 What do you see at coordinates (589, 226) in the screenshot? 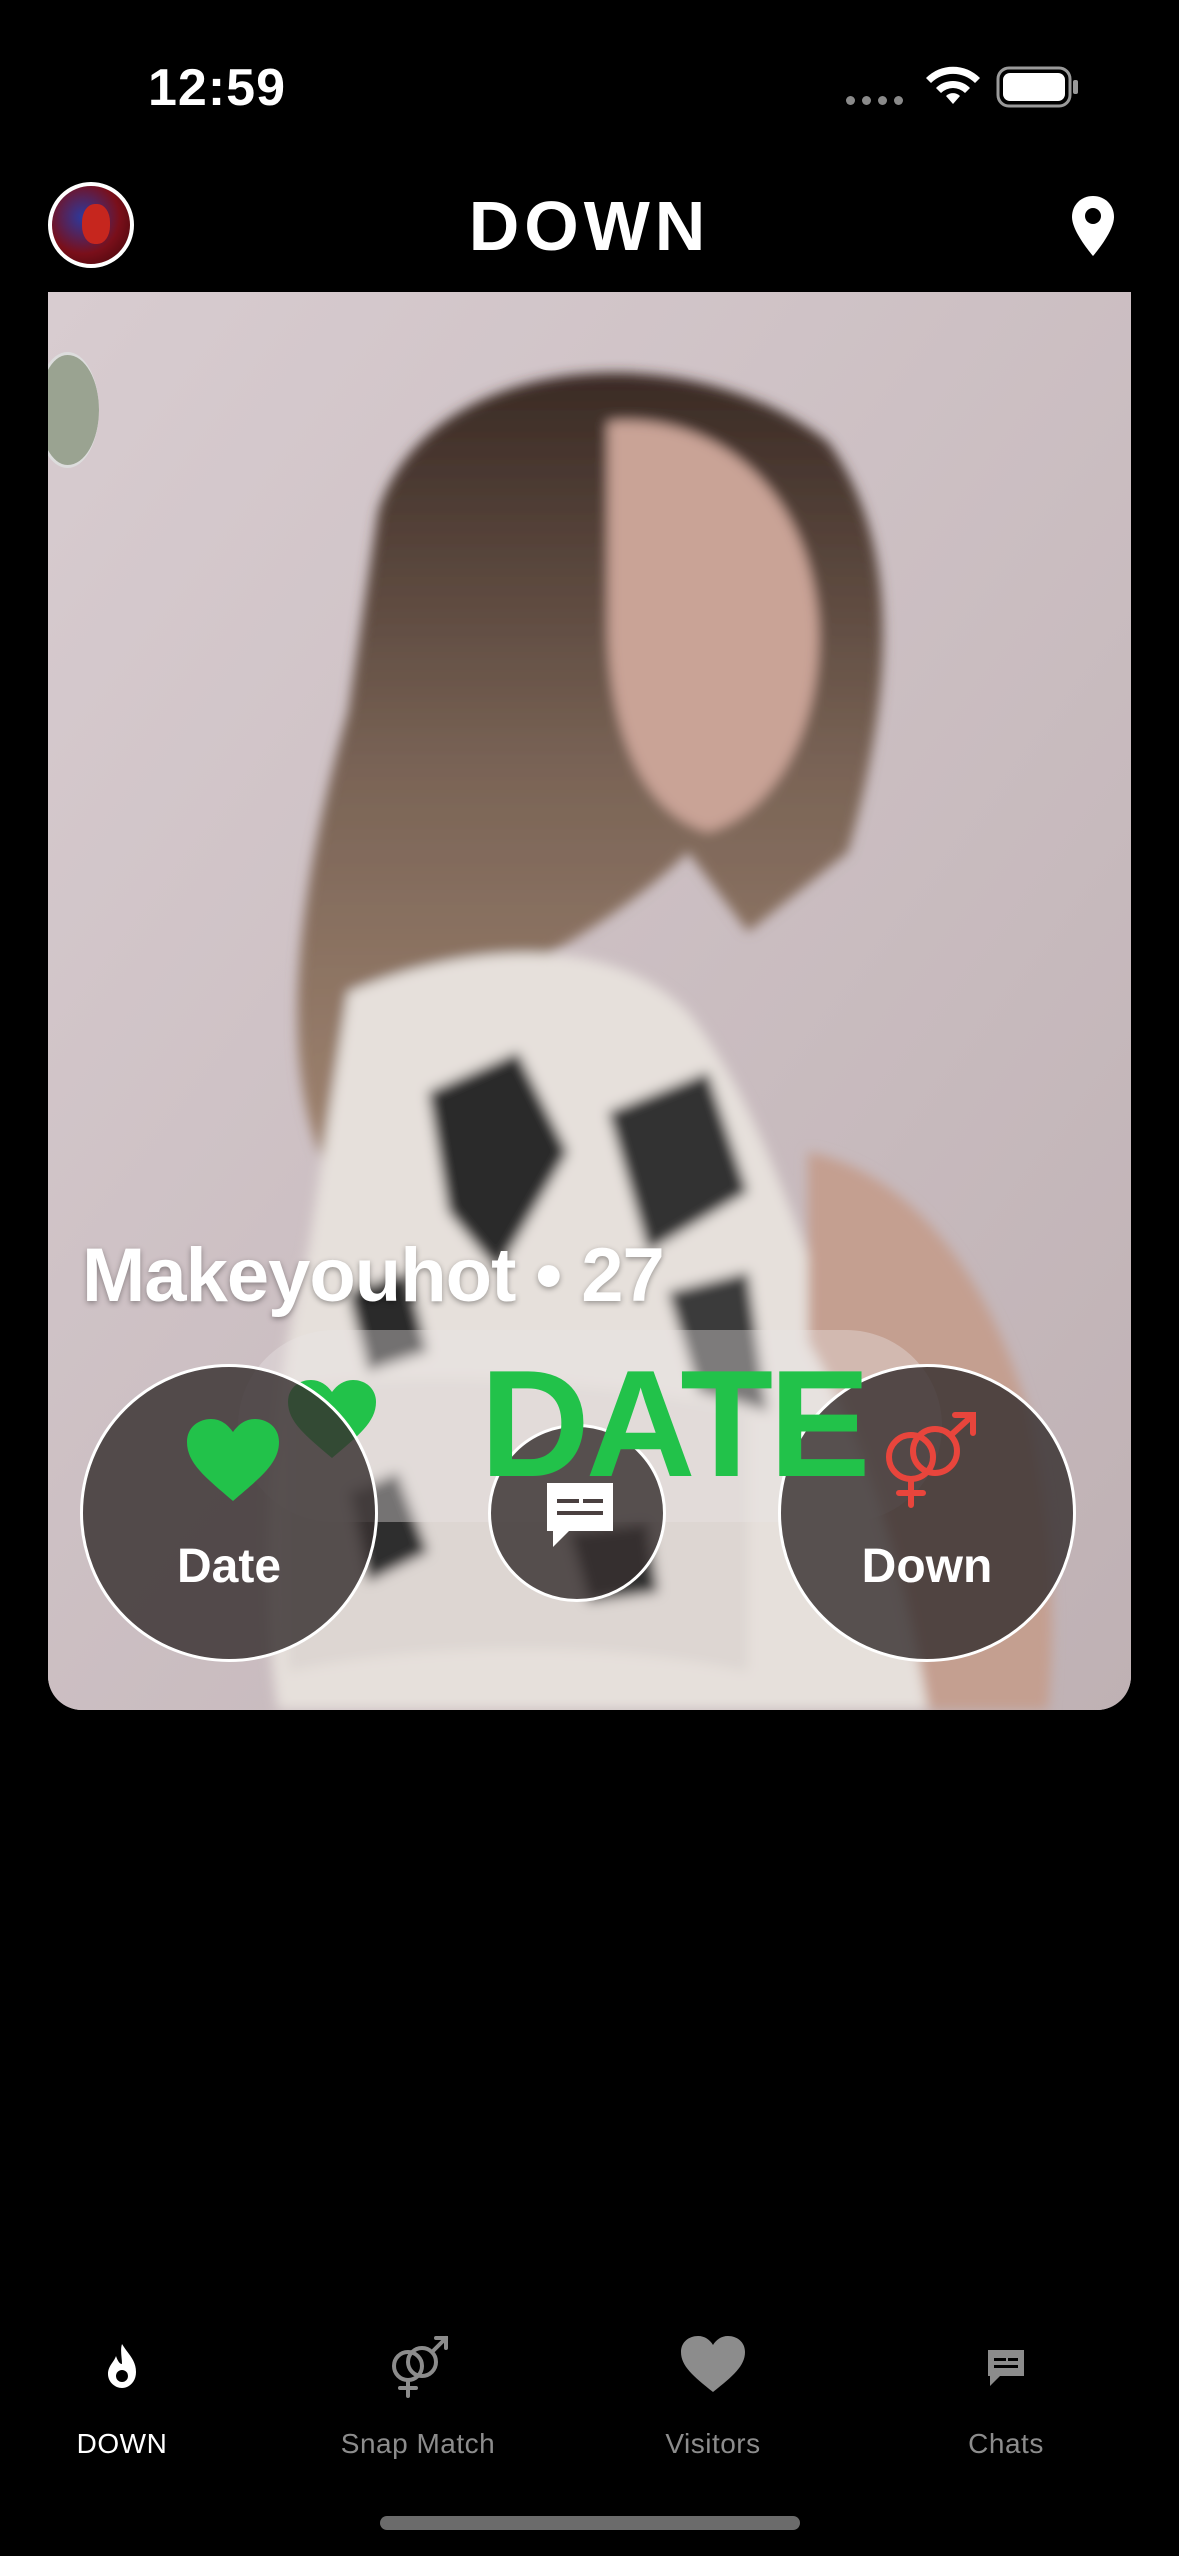
I see `brand-logo: DOWN` at bounding box center [589, 226].